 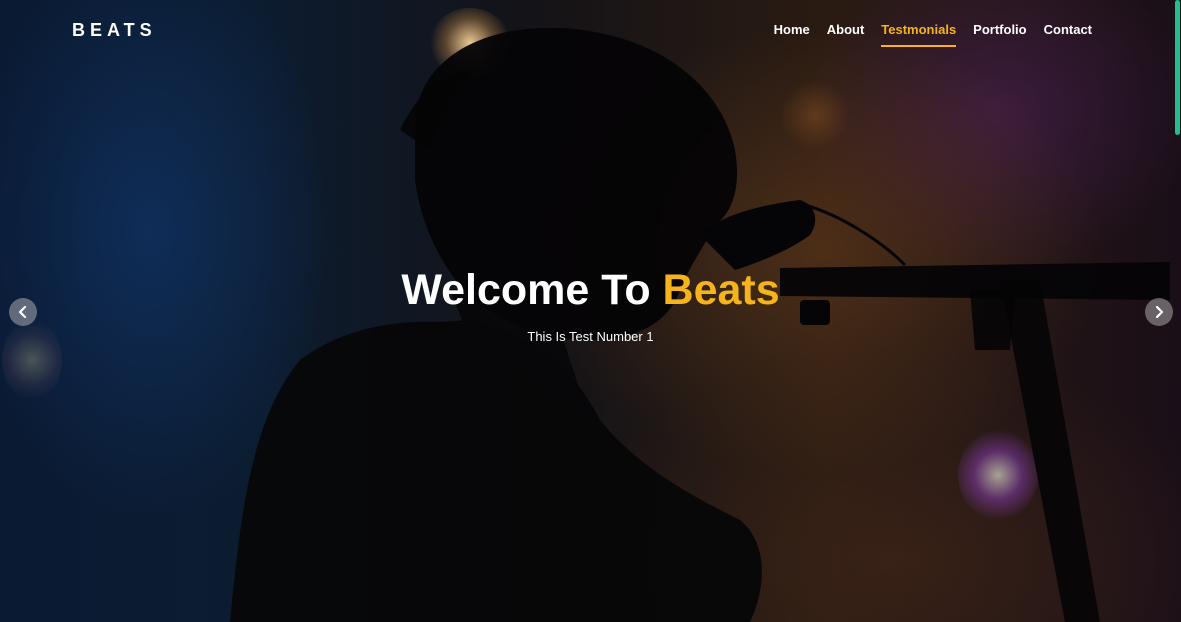 I want to click on page-scrollbar, so click(x=1177, y=311).